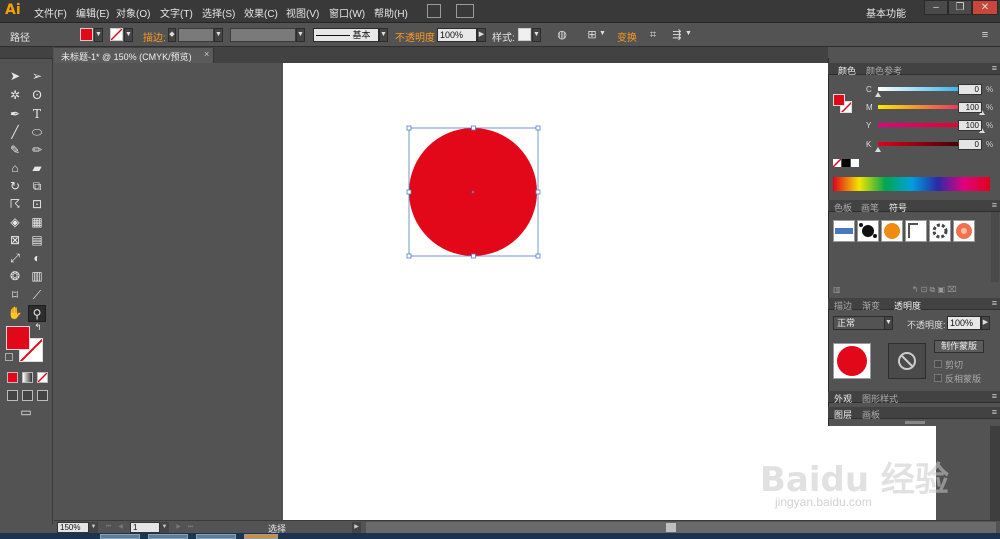 Image resolution: width=1000 pixels, height=539 pixels. Describe the element at coordinates (15, 276) in the screenshot. I see `symbol-sprayer-tool-icon: ❂` at that location.